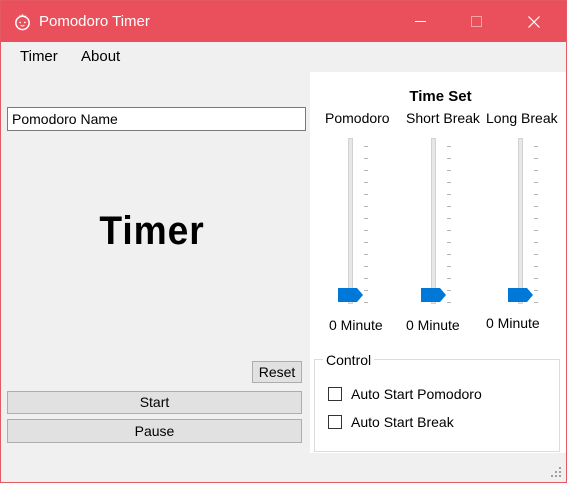 The width and height of the screenshot is (567, 483). I want to click on checkbox-label: Auto Start Pomodoro, so click(416, 394).